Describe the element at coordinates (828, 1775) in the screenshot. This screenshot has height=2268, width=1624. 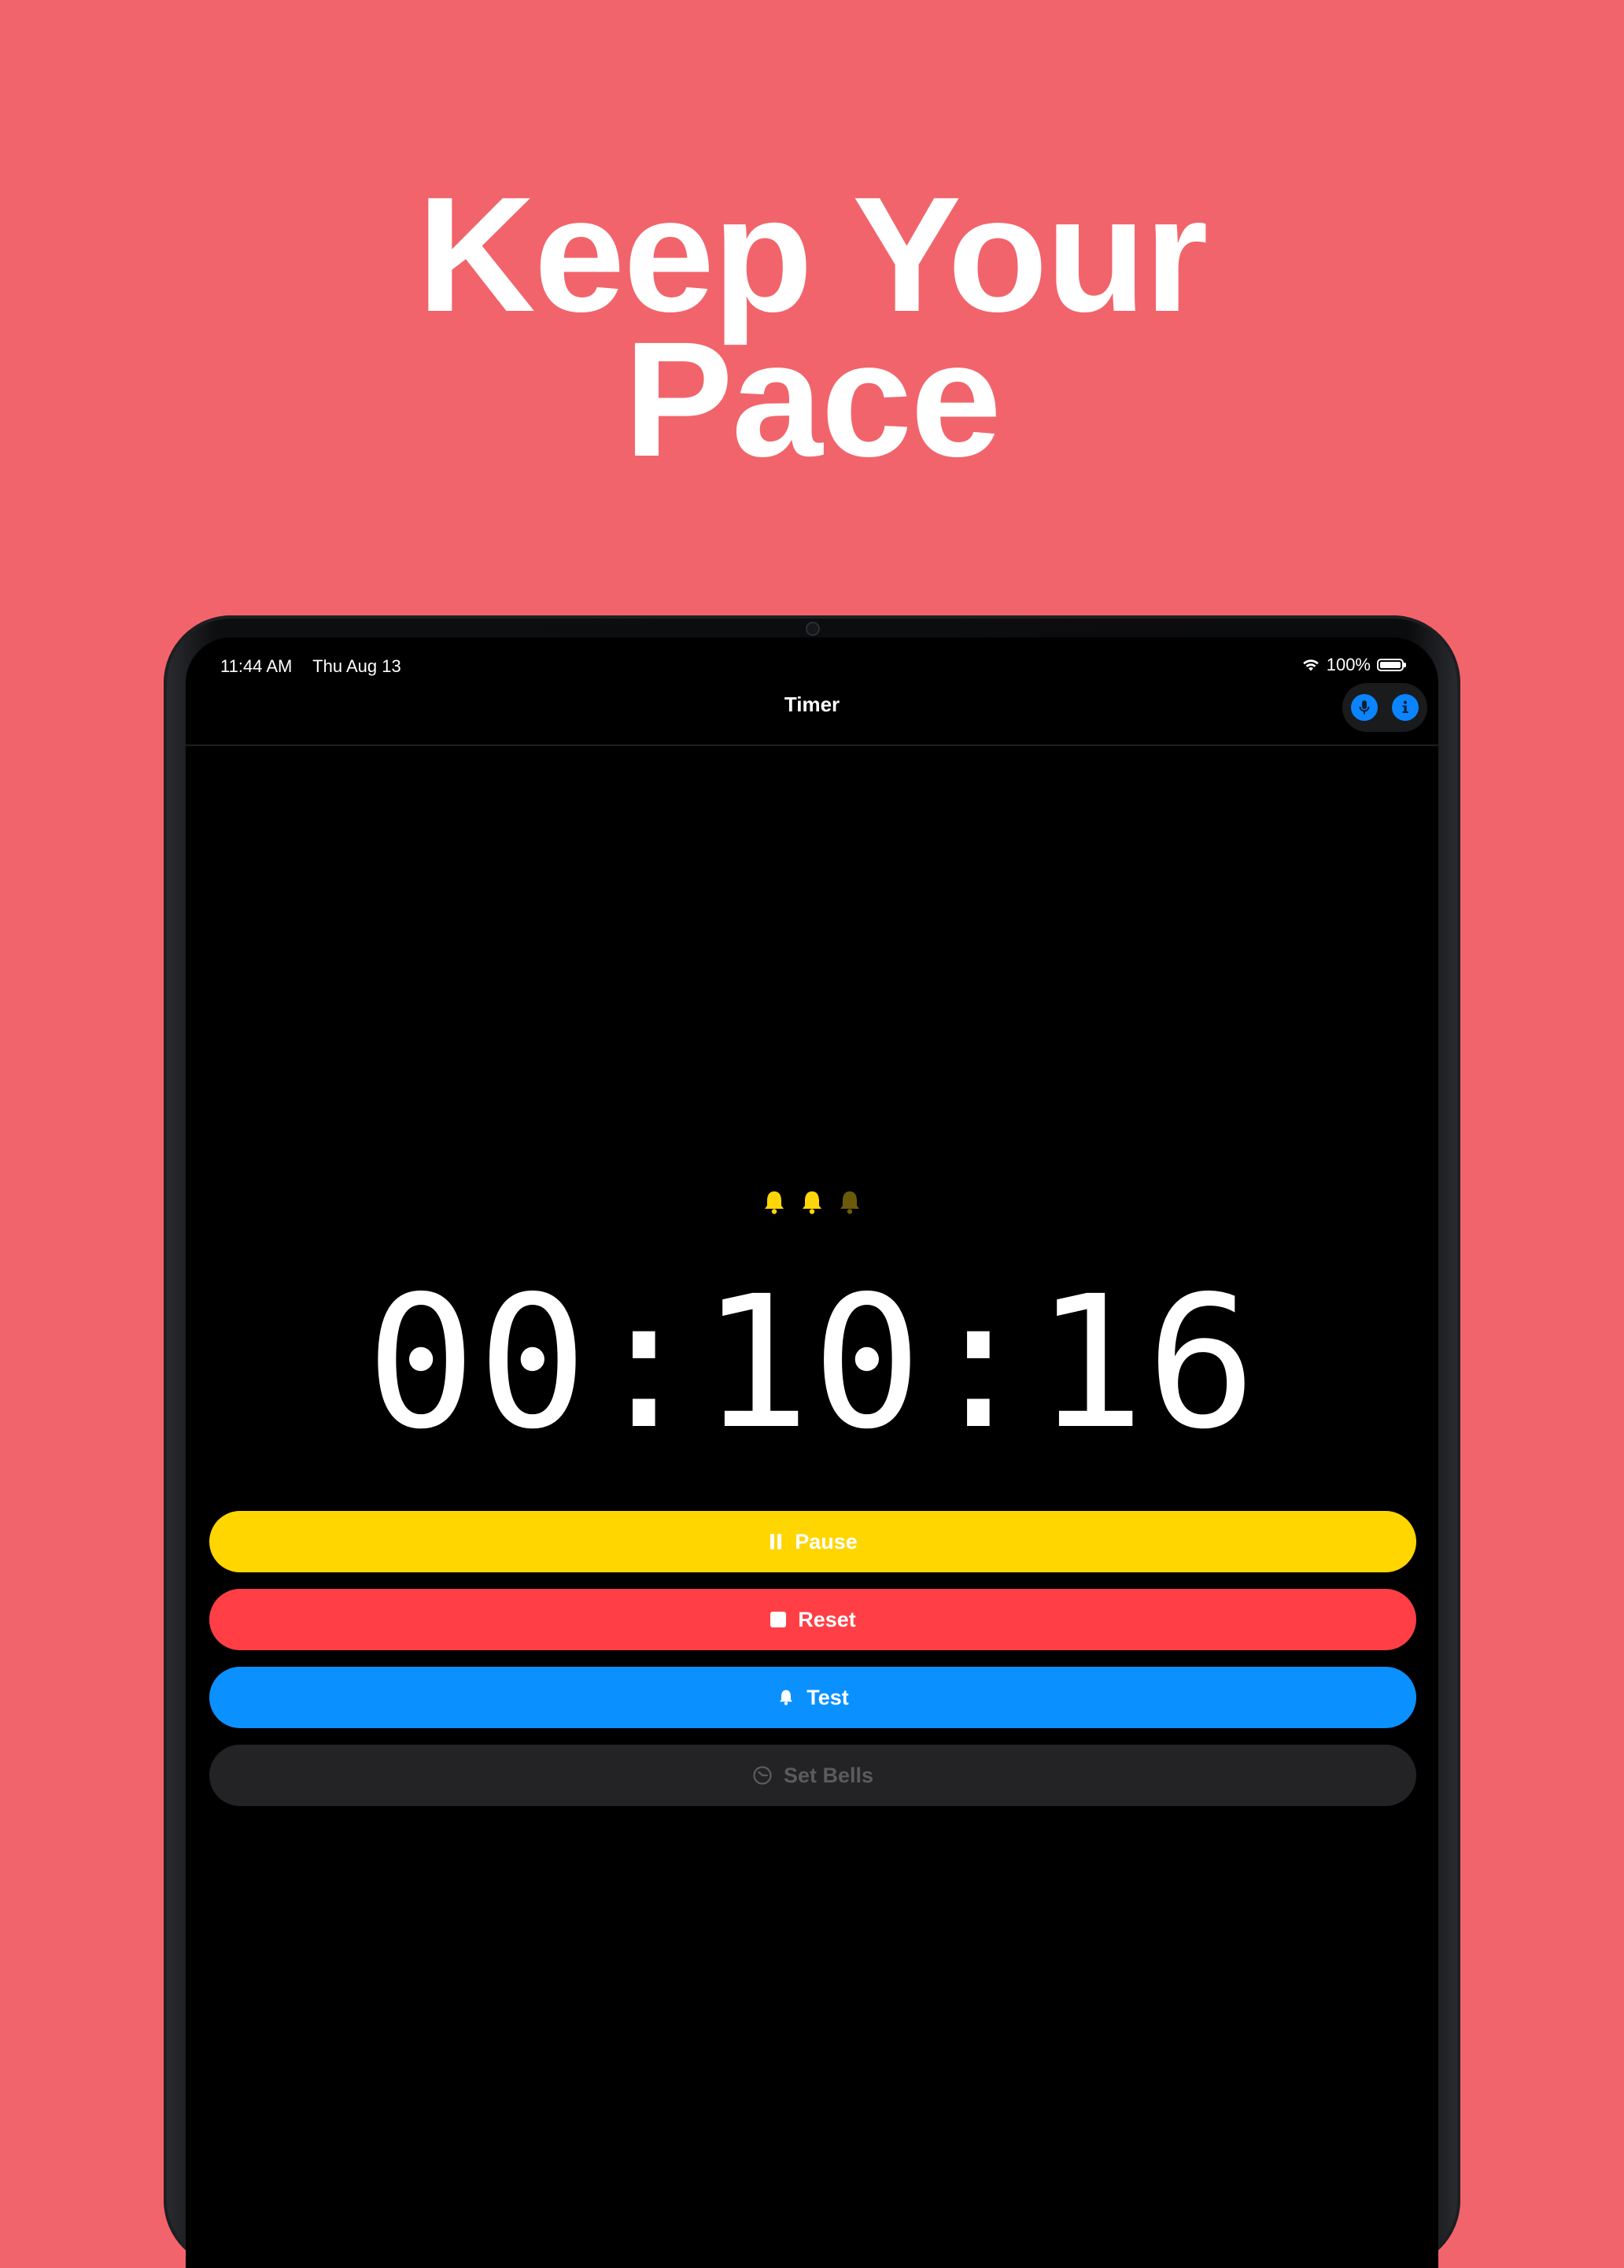
I see `set-bells-label: Set Bells` at that location.